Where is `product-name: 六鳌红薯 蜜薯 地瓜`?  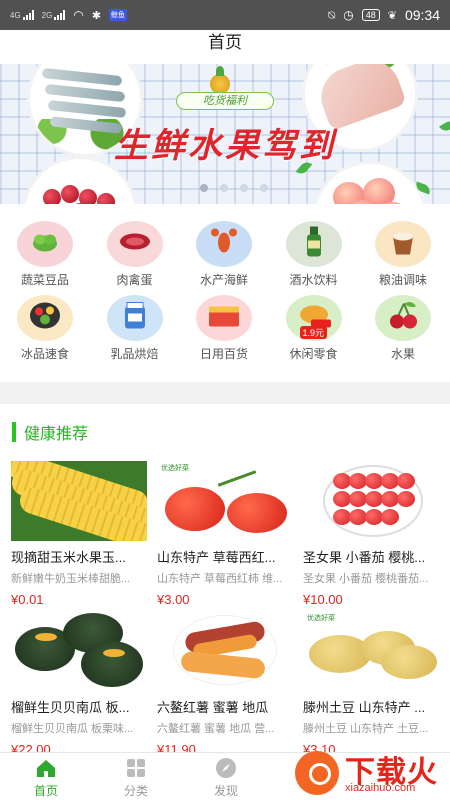 product-name: 六鳌红薯 蜜薯 地瓜 is located at coordinates (213, 707).